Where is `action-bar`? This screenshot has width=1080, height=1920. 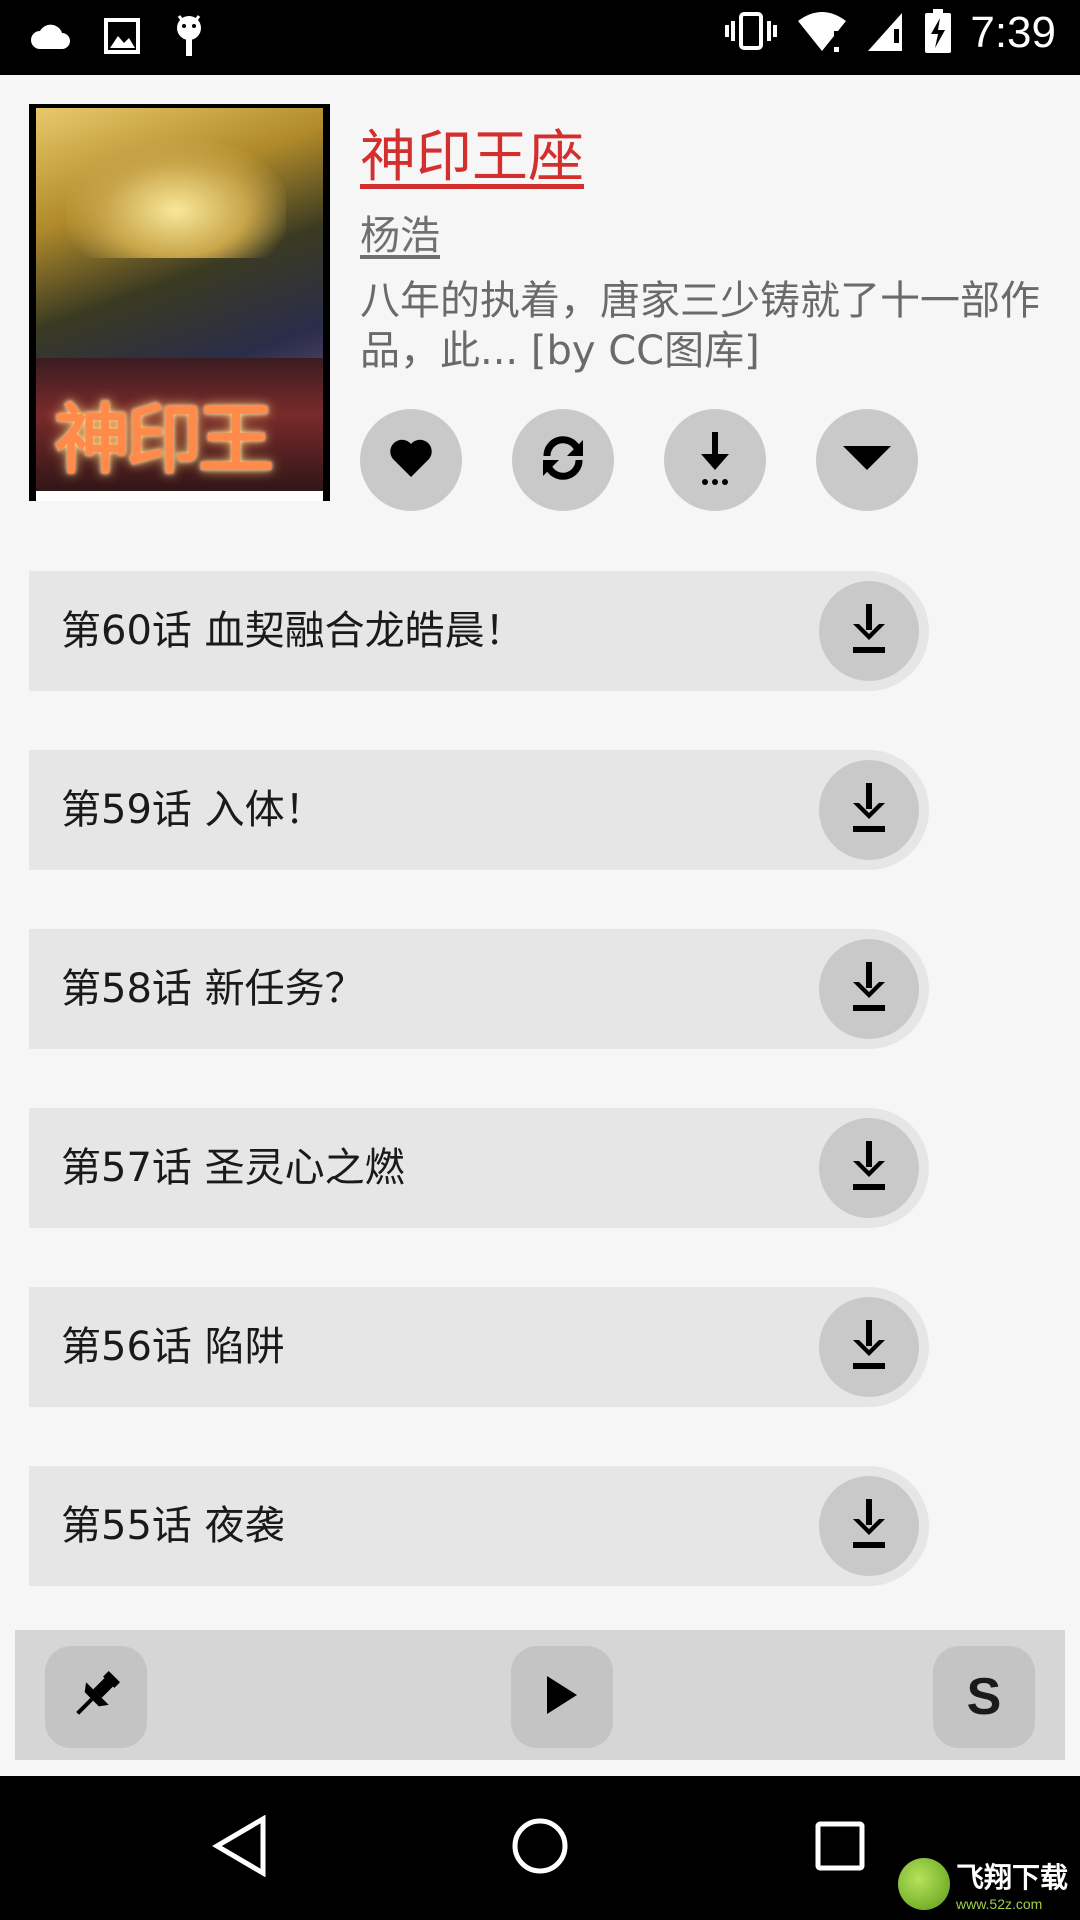 action-bar is located at coordinates (639, 460).